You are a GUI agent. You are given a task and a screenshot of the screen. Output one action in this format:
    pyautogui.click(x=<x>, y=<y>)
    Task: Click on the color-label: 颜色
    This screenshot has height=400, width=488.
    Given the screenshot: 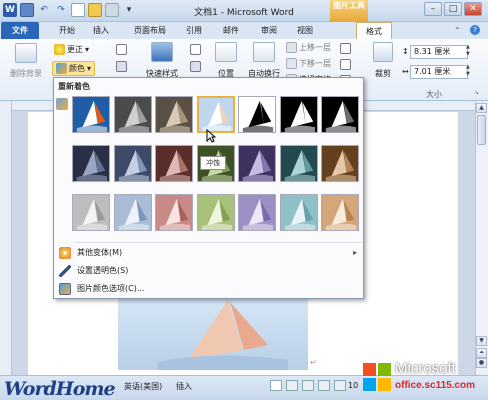 What is the action you would take?
    pyautogui.click(x=77, y=68)
    